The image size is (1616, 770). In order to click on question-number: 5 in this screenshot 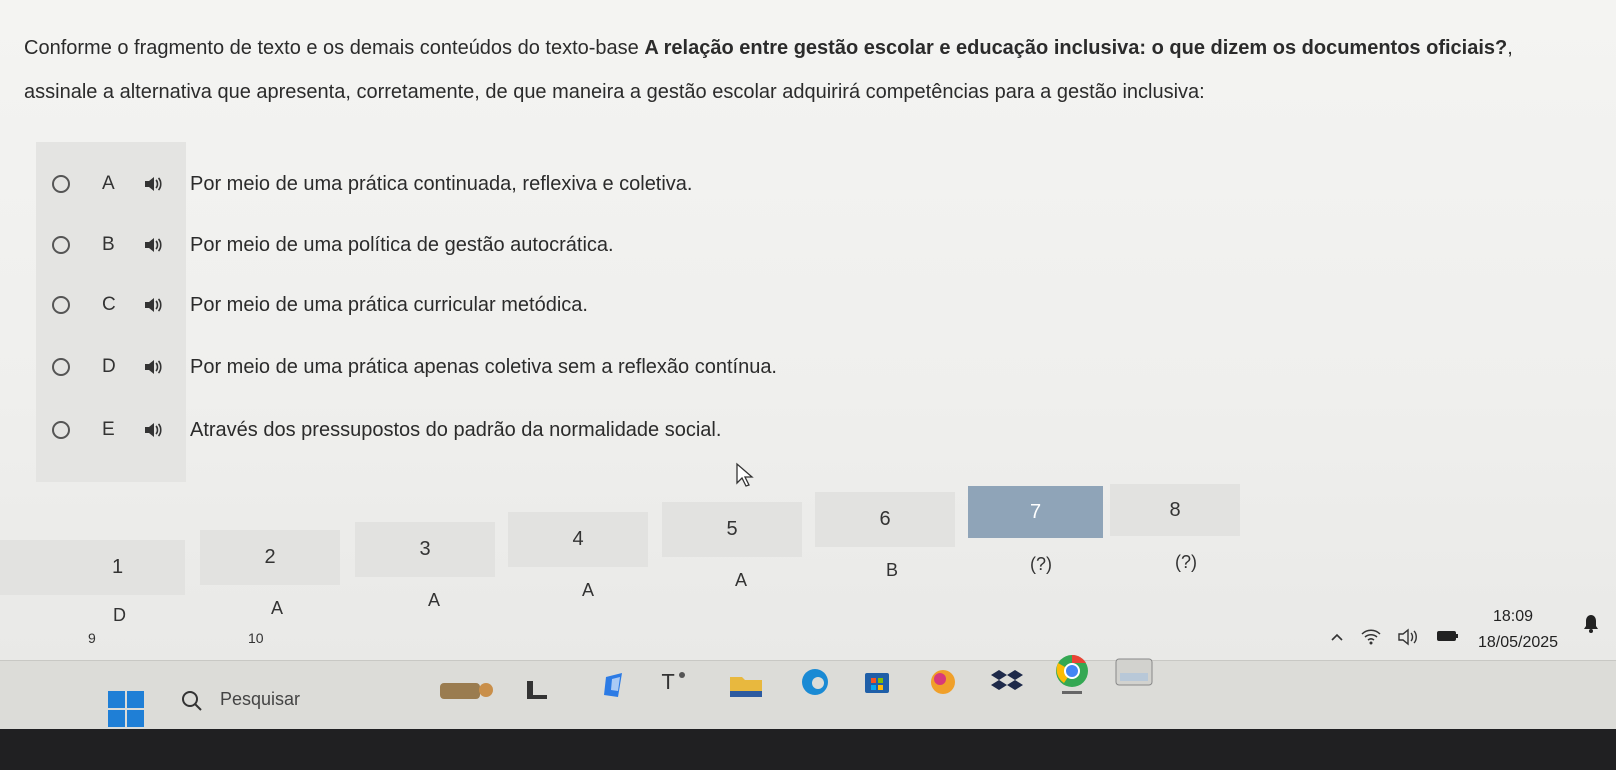, I will do `click(732, 529)`.